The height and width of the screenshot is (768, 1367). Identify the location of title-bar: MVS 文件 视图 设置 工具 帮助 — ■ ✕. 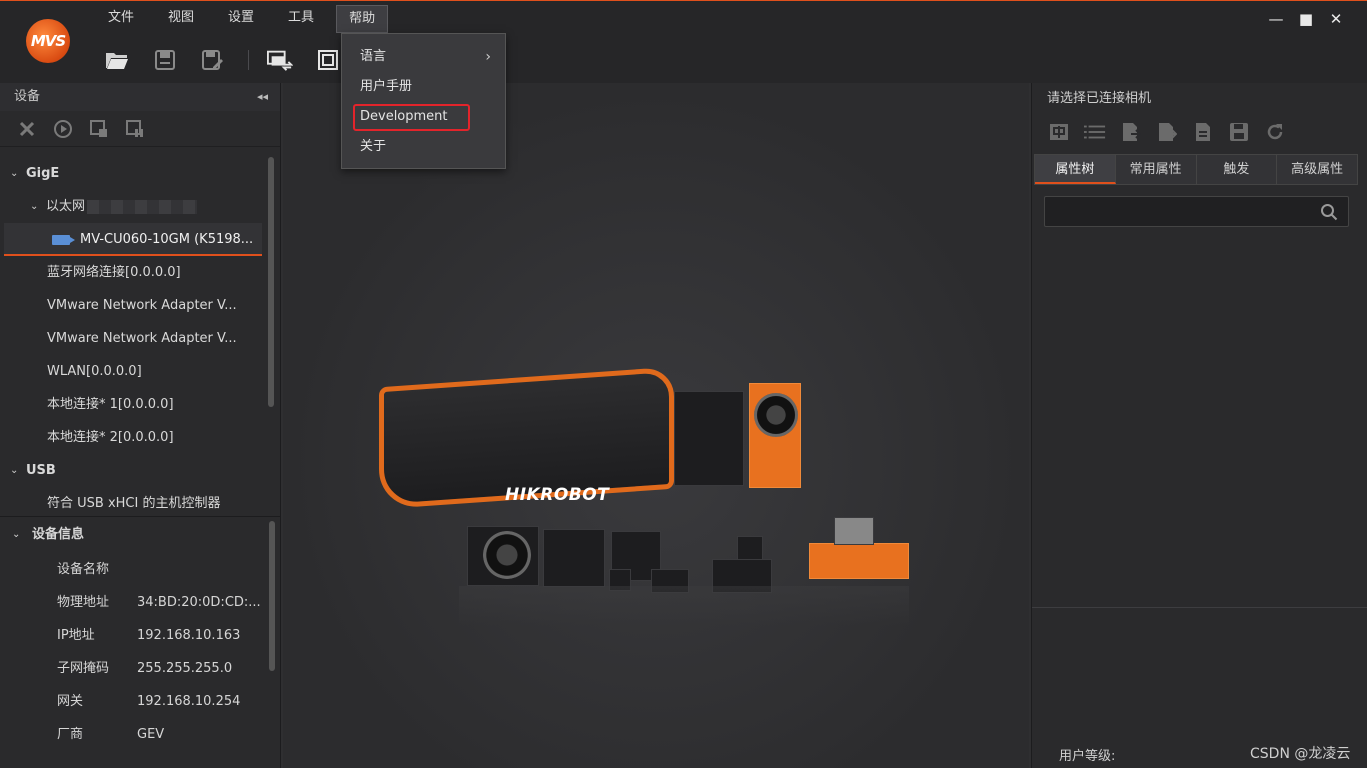
(683, 42).